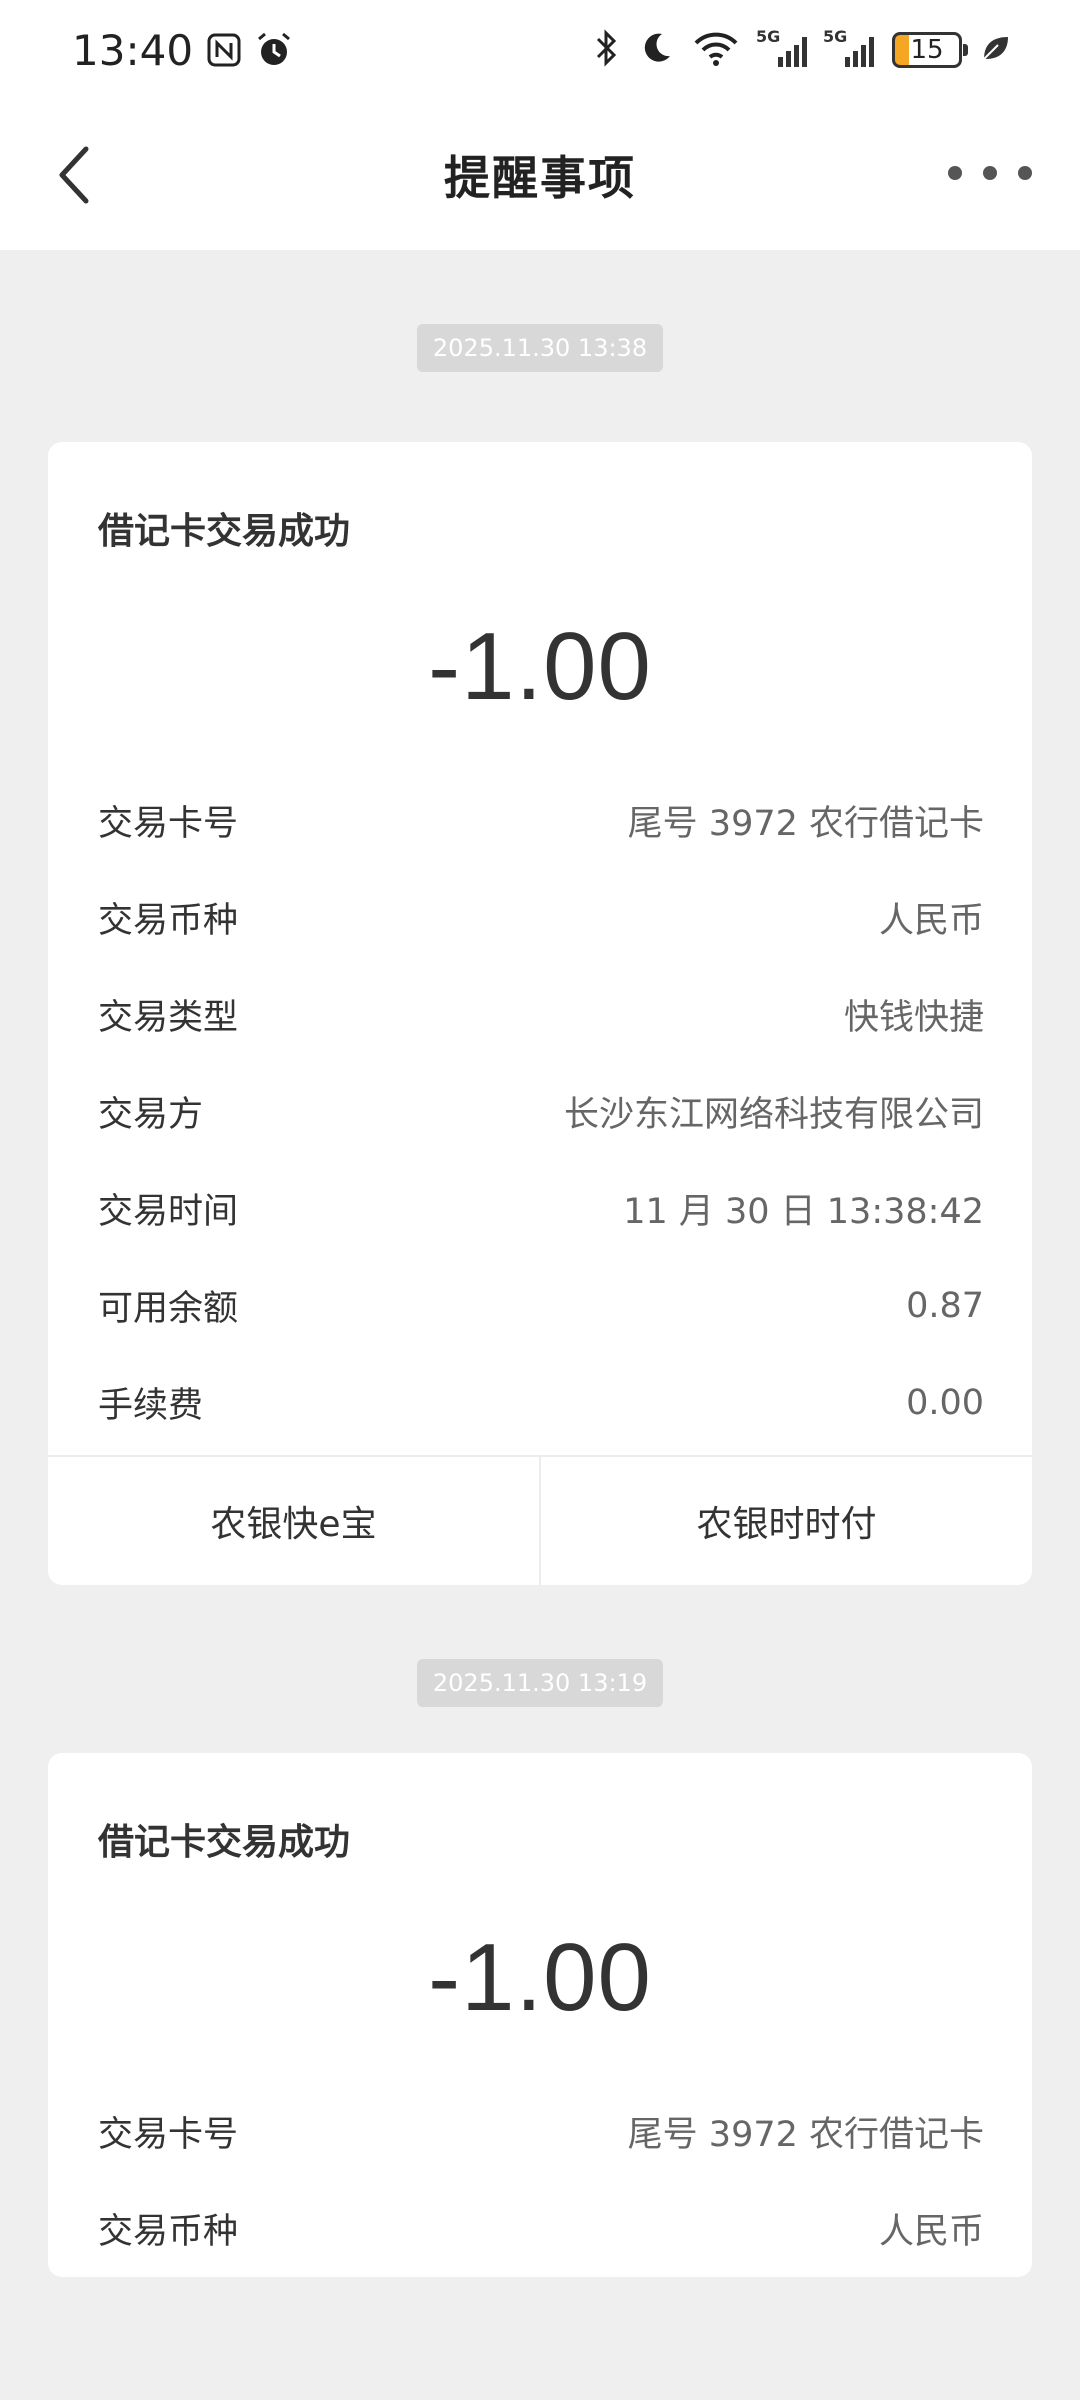  Describe the element at coordinates (848, 47) in the screenshot. I see `cellular-signal-icon-2: 5G` at that location.